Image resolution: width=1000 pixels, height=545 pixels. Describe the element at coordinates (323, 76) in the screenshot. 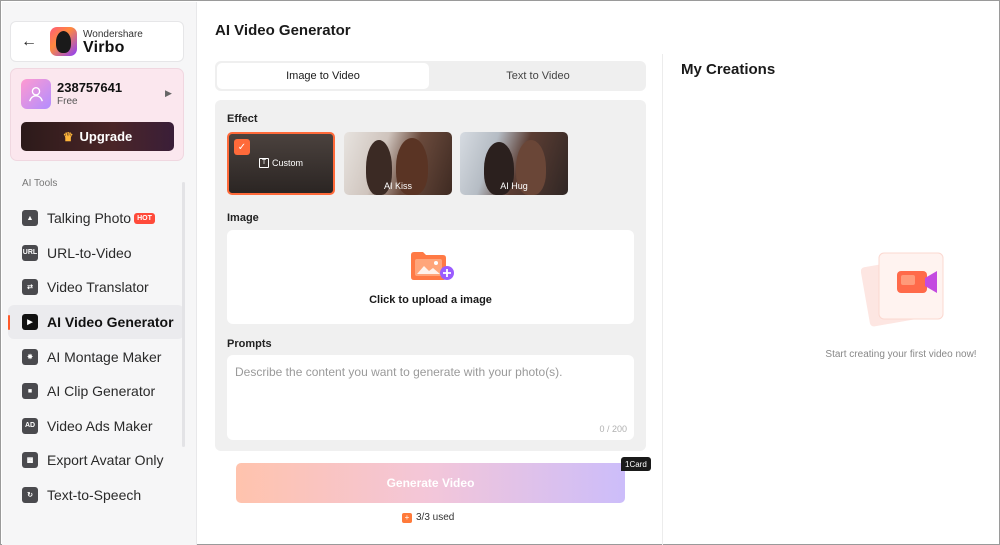

I see `tab-image-to-video: Image to Video` at that location.